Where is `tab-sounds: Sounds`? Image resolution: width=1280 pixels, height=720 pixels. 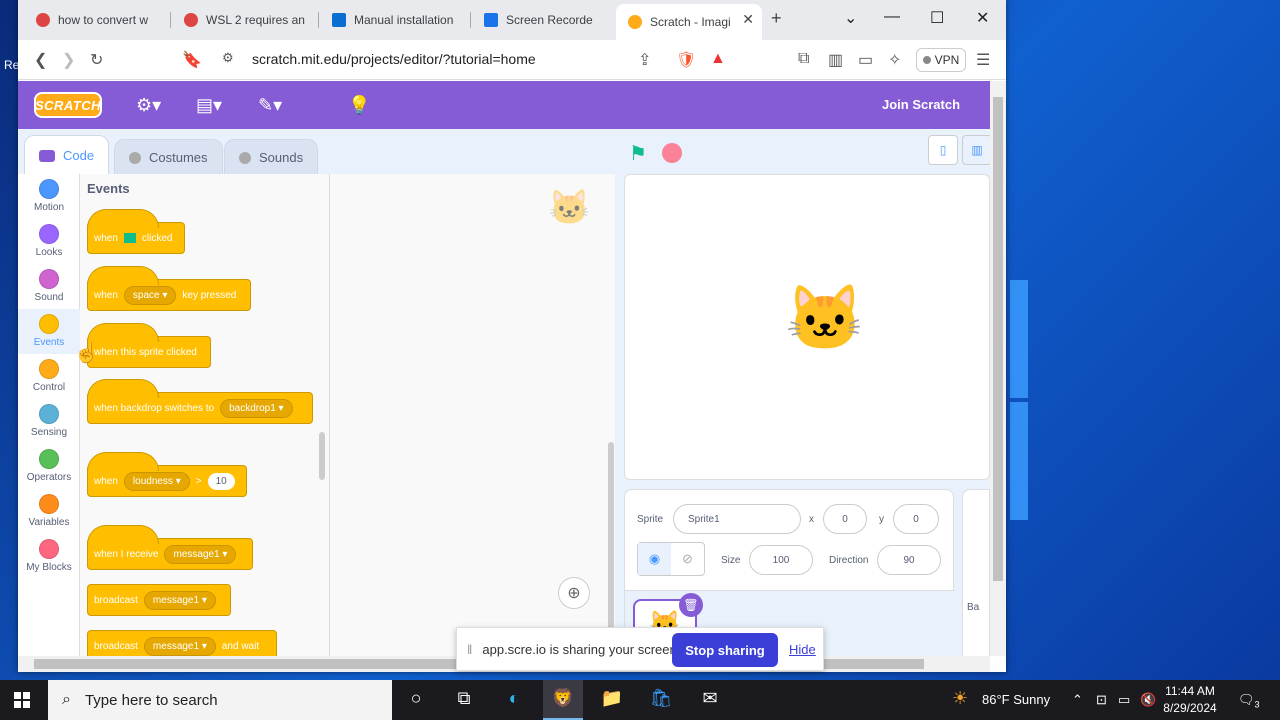
tab-sounds: Sounds is located at coordinates (271, 157).